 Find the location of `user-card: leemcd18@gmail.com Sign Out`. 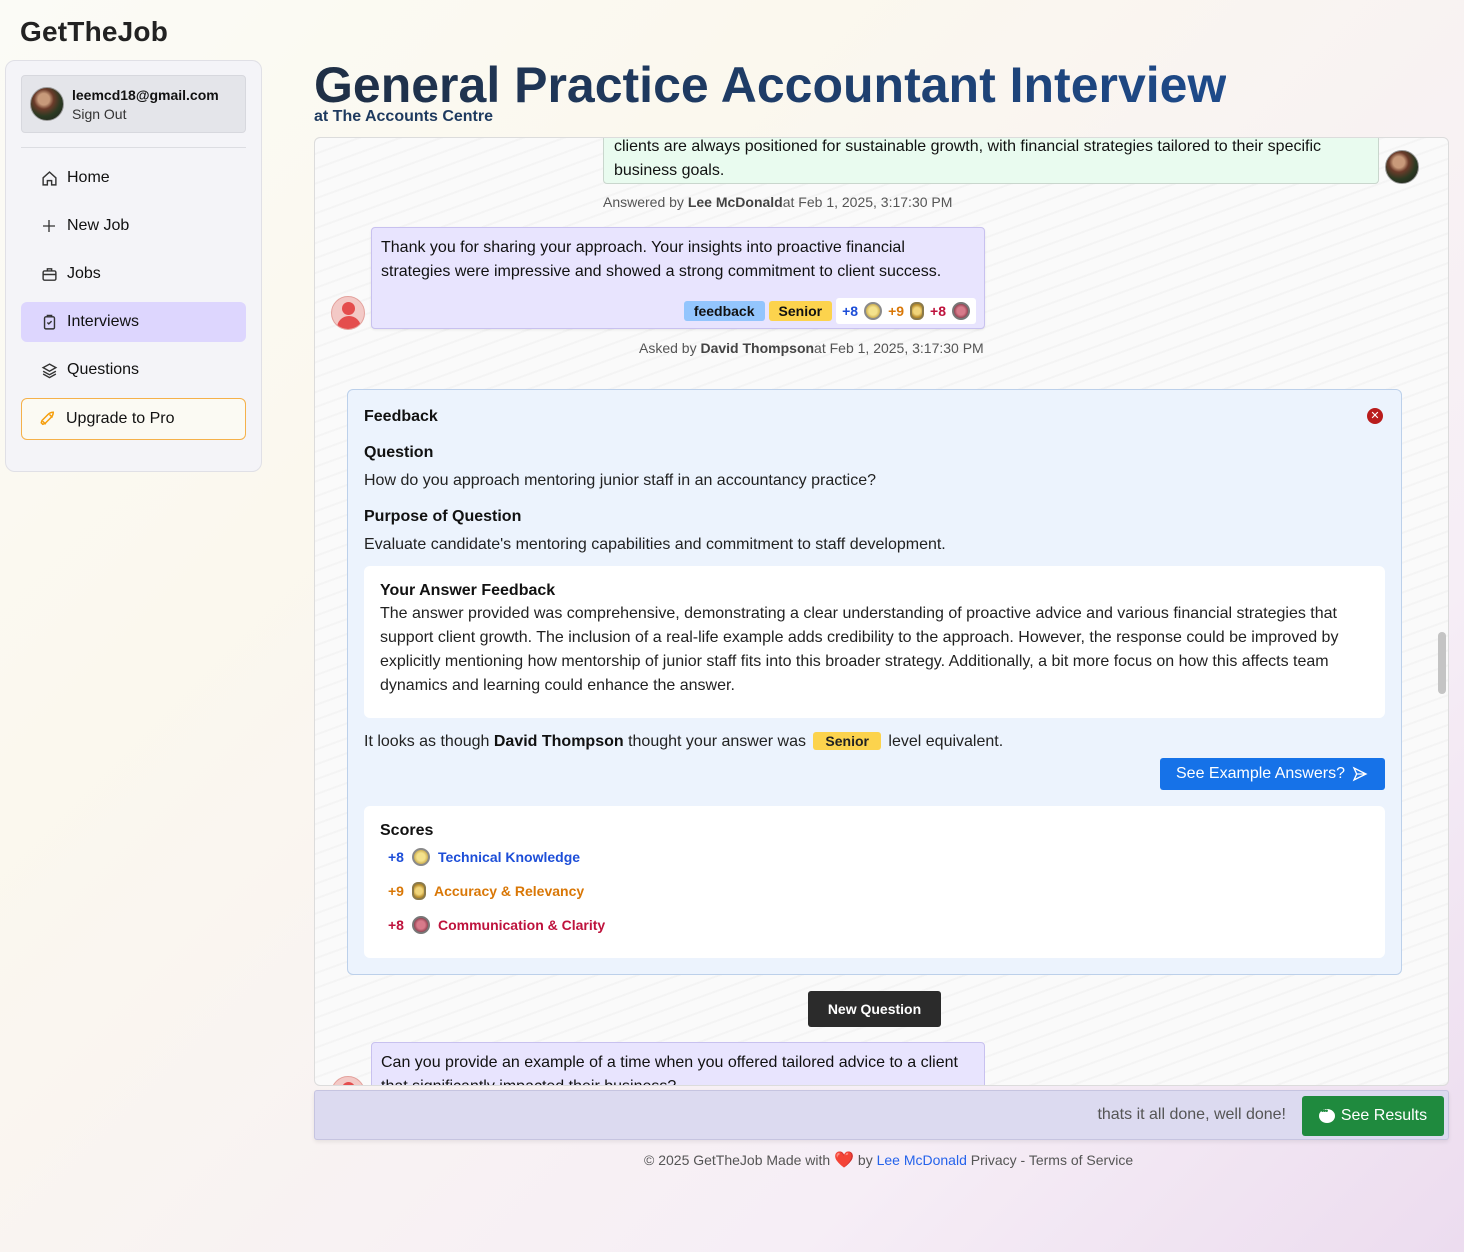

user-card: leemcd18@gmail.com Sign Out is located at coordinates (133, 104).